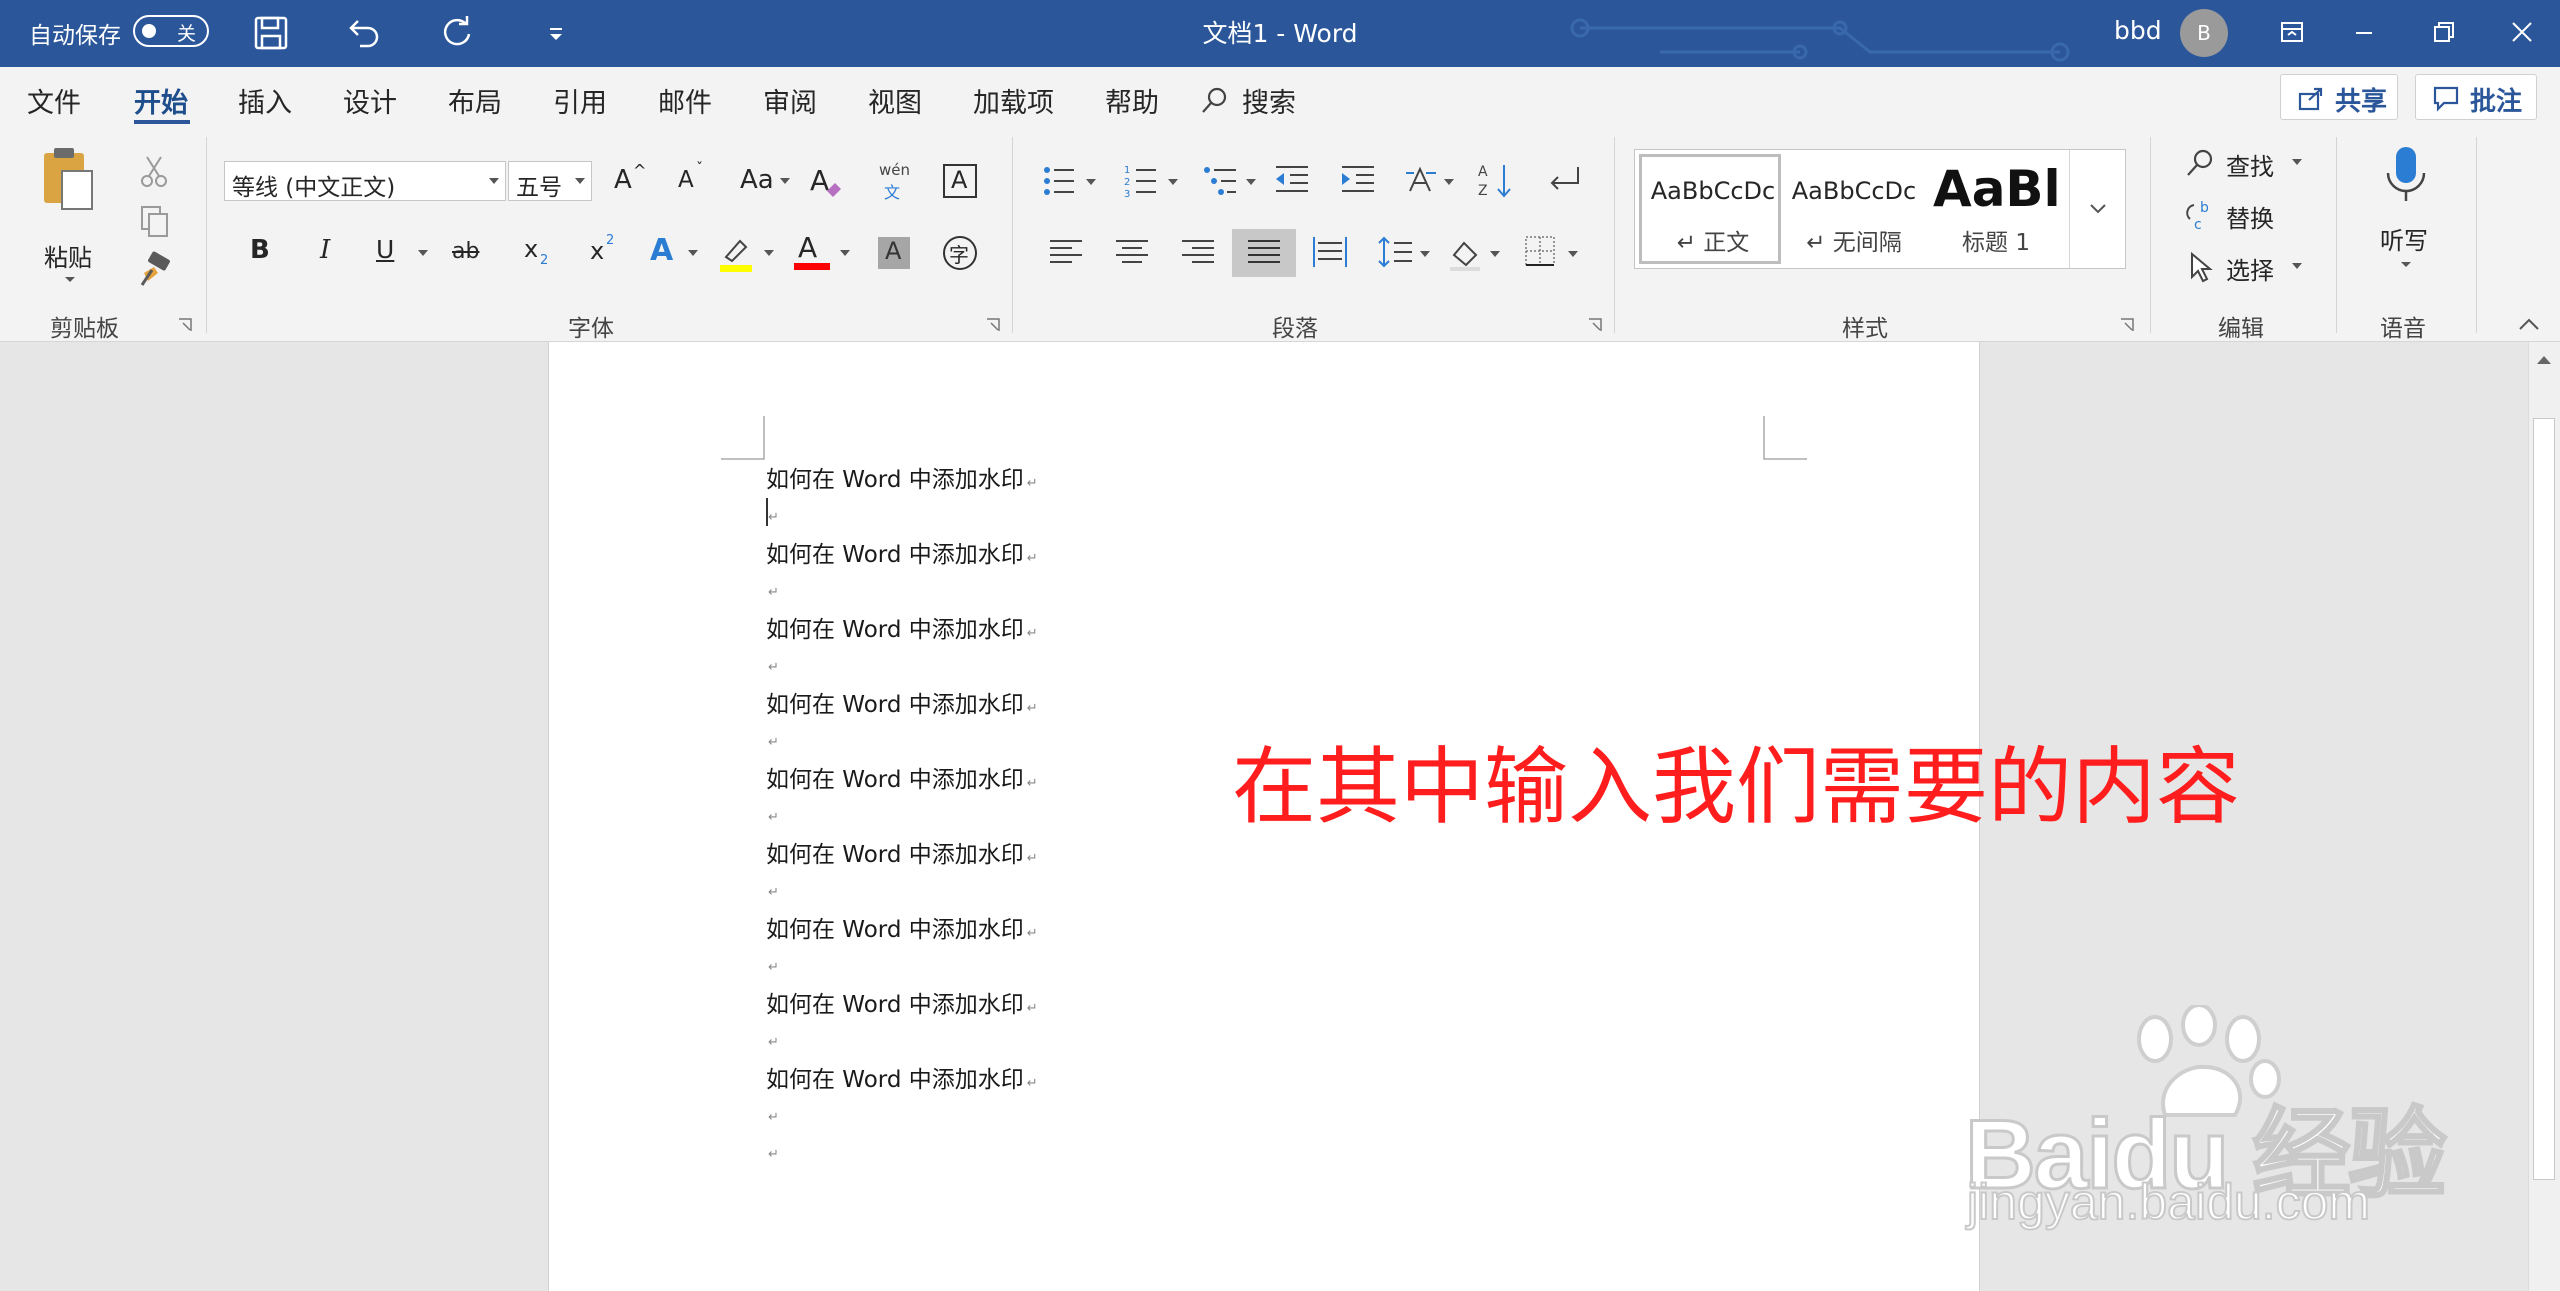  I want to click on style-no-spacing: AaBbCcDc ↵ 无间隔, so click(1854, 209).